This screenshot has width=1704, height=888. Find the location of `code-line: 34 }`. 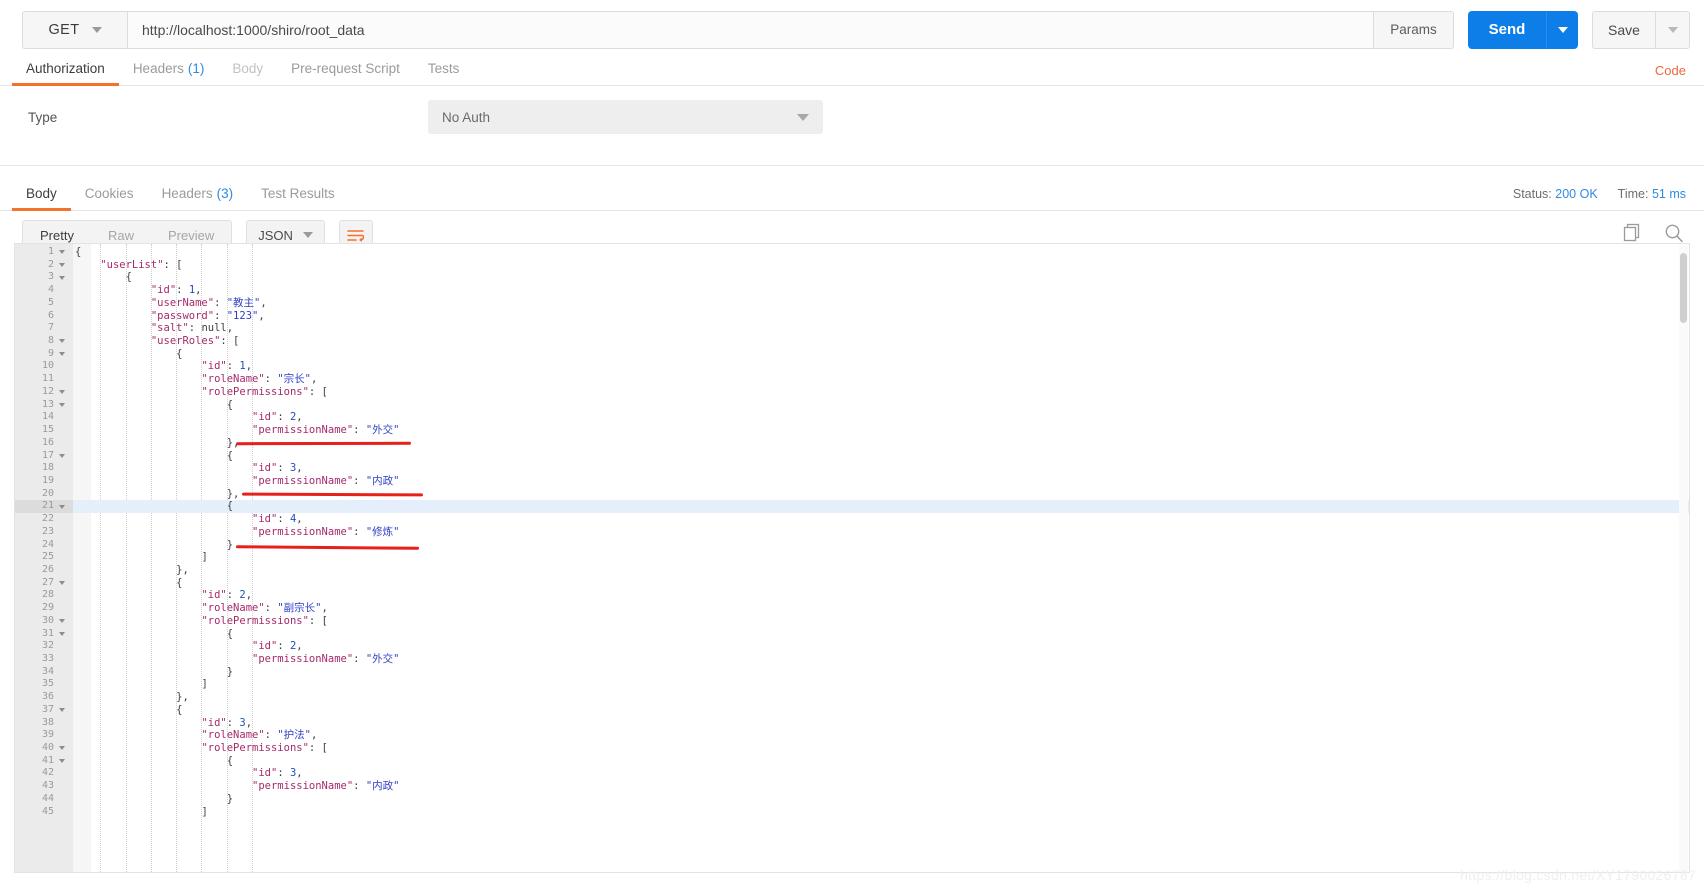

code-line: 34 } is located at coordinates (852, 672).